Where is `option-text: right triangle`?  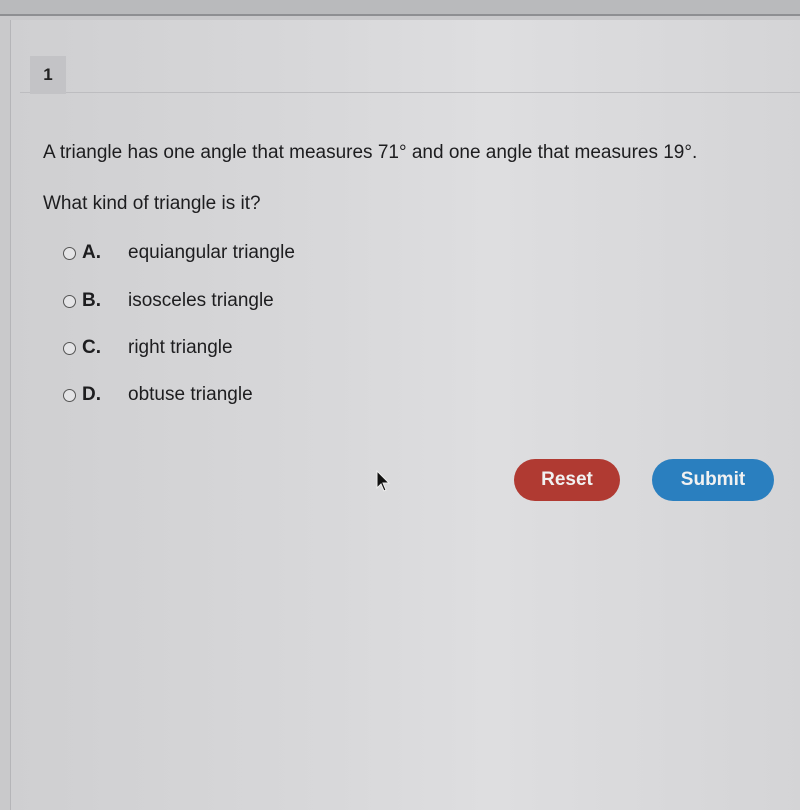 option-text: right triangle is located at coordinates (180, 347).